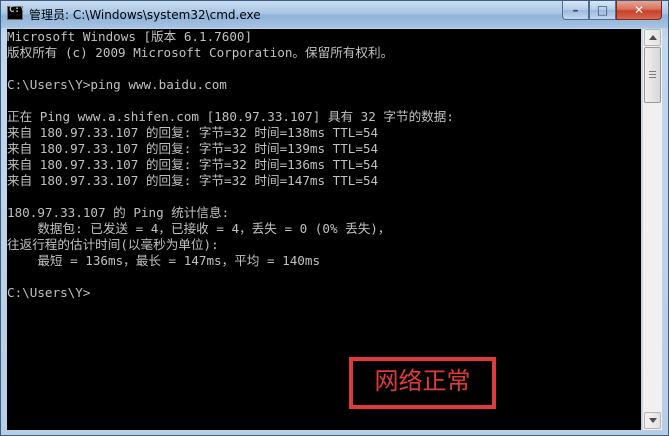 This screenshot has width=669, height=436. Describe the element at coordinates (639, 10) in the screenshot. I see `close-button: ✕` at that location.